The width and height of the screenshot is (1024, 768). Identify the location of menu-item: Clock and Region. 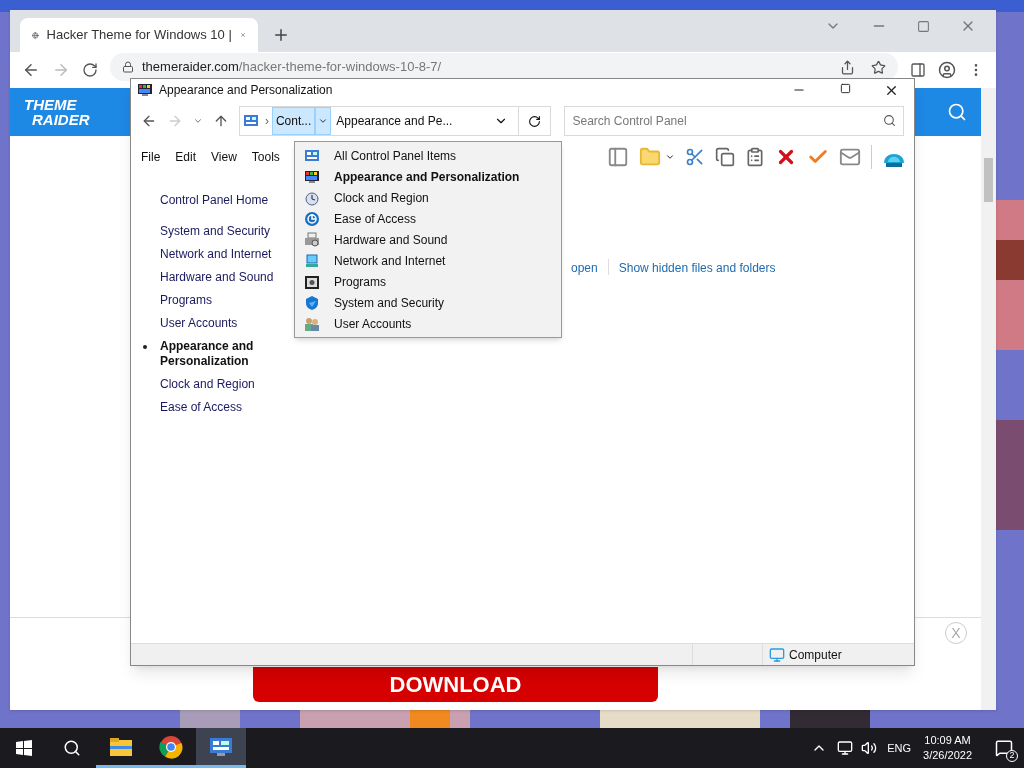
(428, 197).